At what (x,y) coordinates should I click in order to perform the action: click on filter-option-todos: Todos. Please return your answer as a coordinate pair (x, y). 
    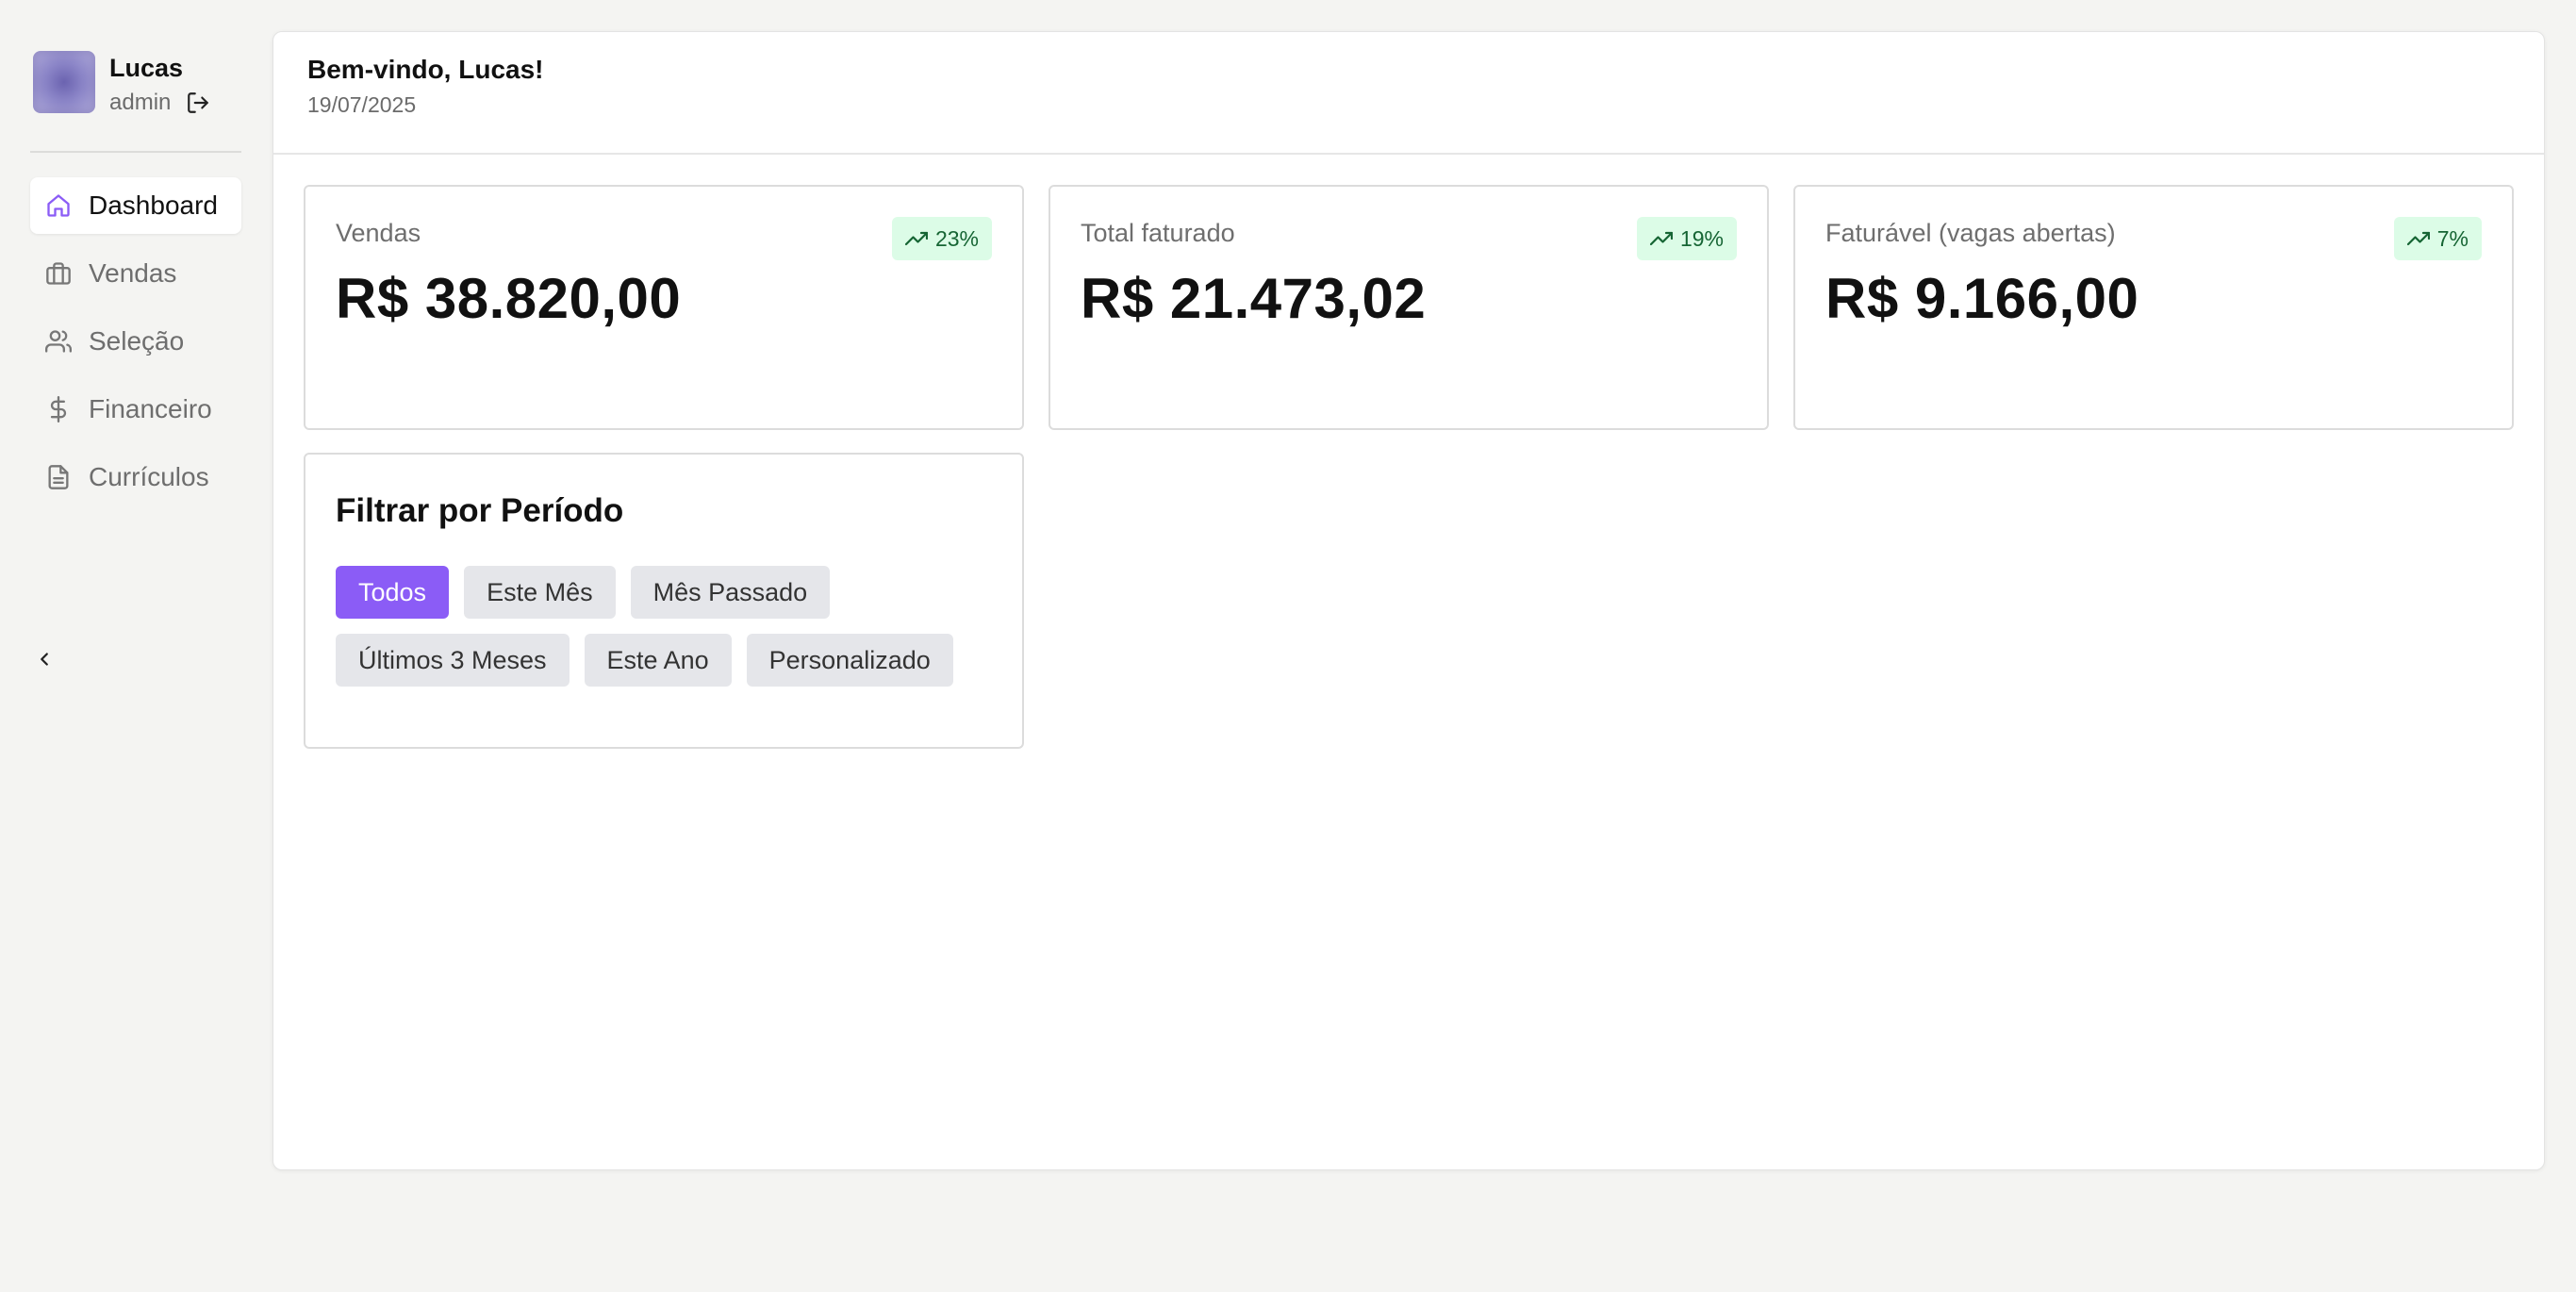
    Looking at the image, I should click on (393, 592).